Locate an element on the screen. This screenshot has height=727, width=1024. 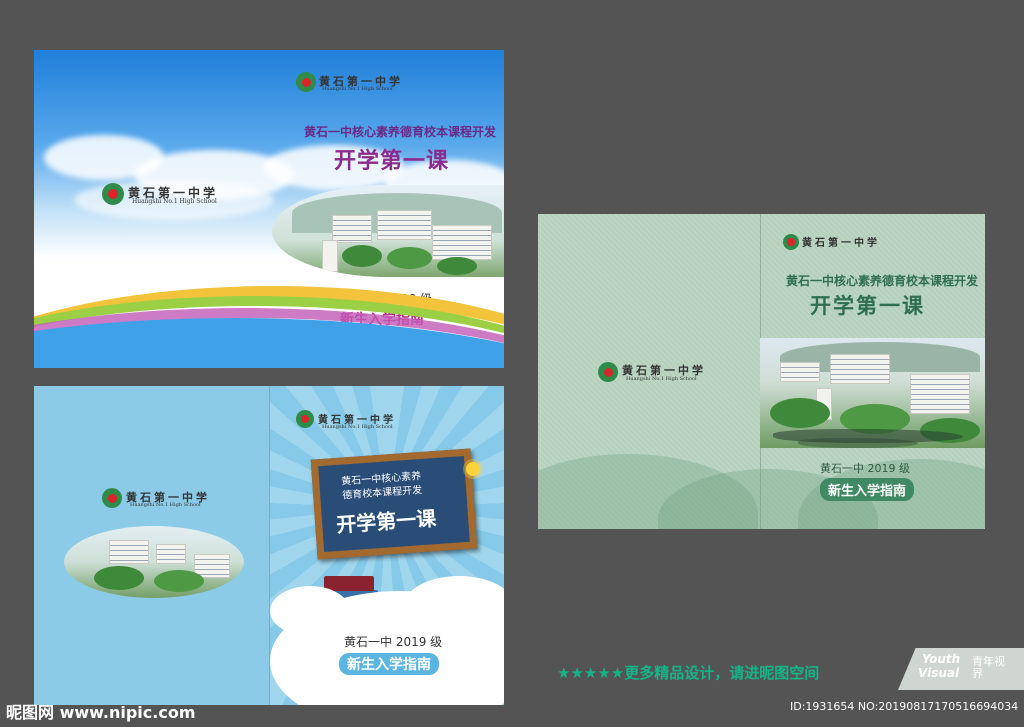
sun-icon is located at coordinates (473, 469).